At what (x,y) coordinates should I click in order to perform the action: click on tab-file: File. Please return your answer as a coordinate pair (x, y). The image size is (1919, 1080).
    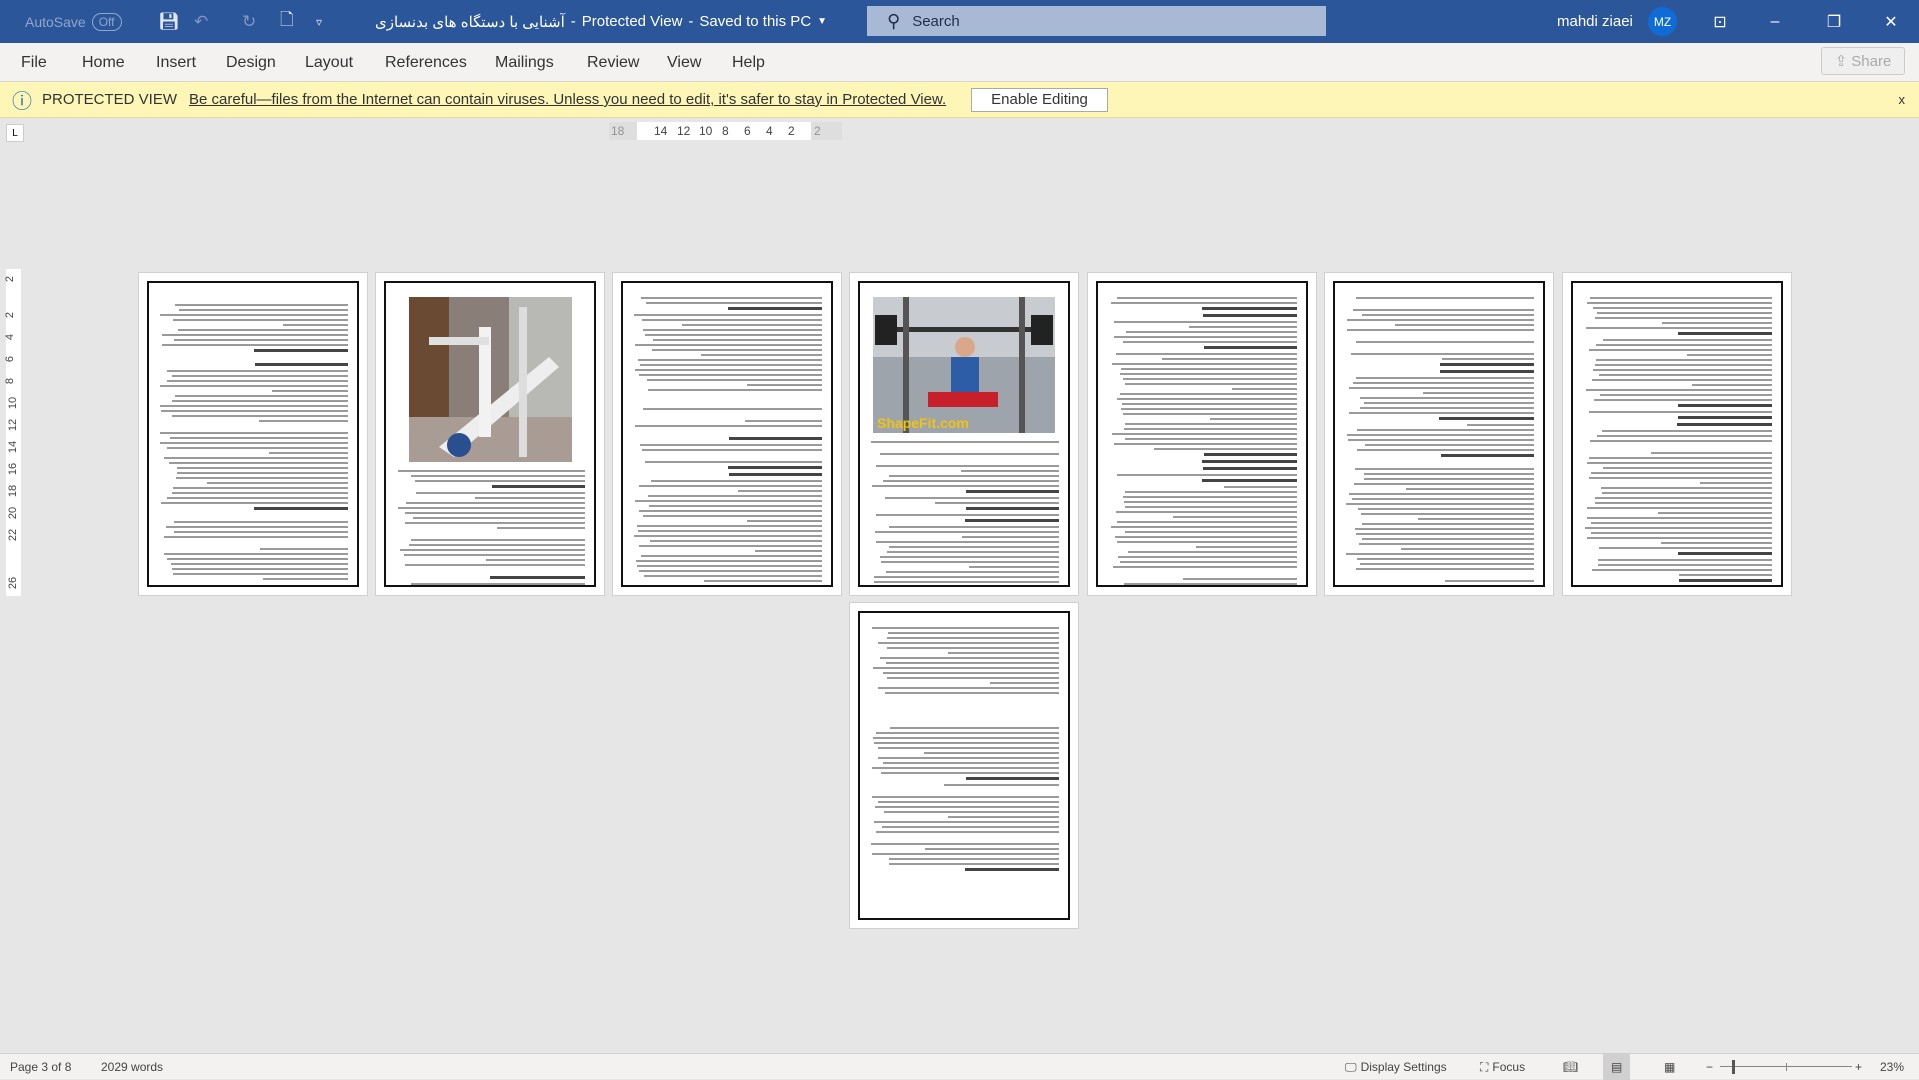
    Looking at the image, I should click on (34, 62).